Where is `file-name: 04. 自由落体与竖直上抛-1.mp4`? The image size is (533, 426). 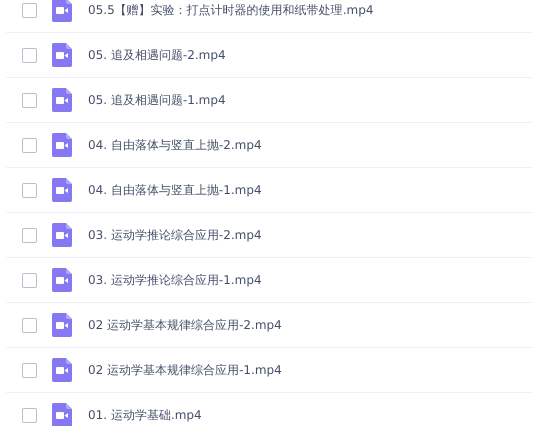
file-name: 04. 自由落体与竖直上抛-1.mp4 is located at coordinates (175, 190).